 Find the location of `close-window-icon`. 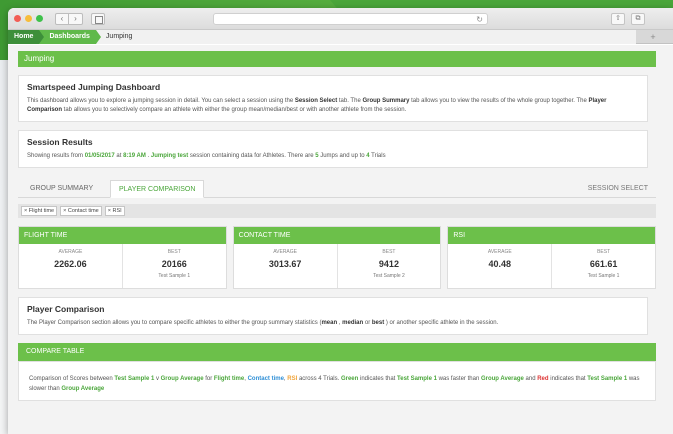

close-window-icon is located at coordinates (17, 18).